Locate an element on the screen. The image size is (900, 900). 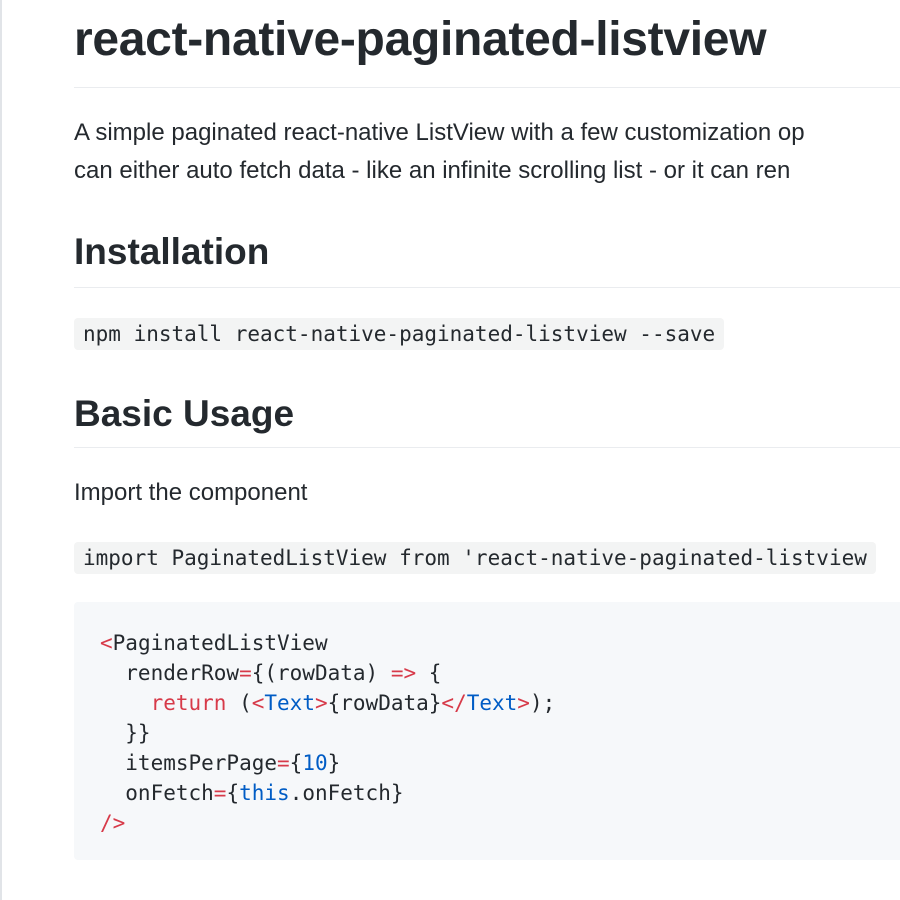
code-line: renderRow={(rowData) => { is located at coordinates (327, 673).